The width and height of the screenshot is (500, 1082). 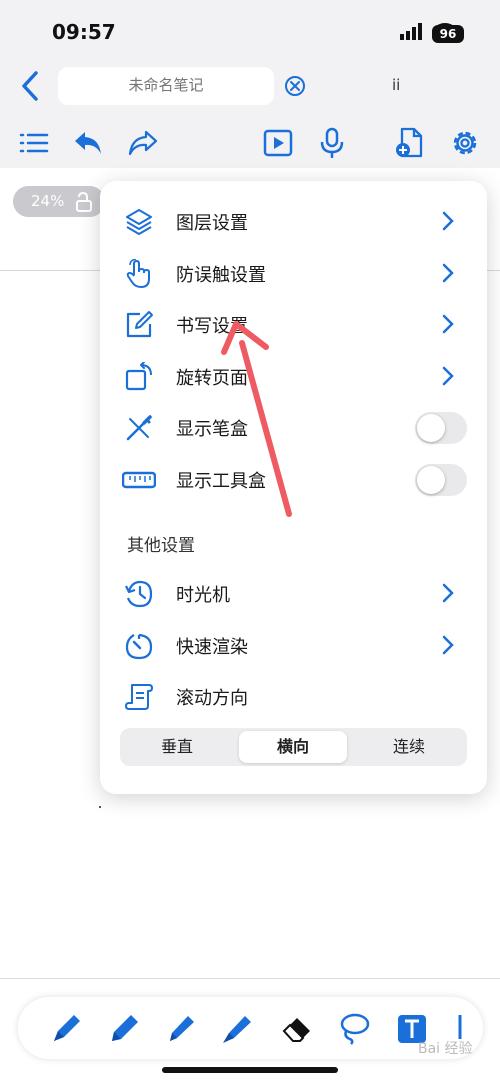 I want to click on unlock-icon, so click(x=84, y=202).